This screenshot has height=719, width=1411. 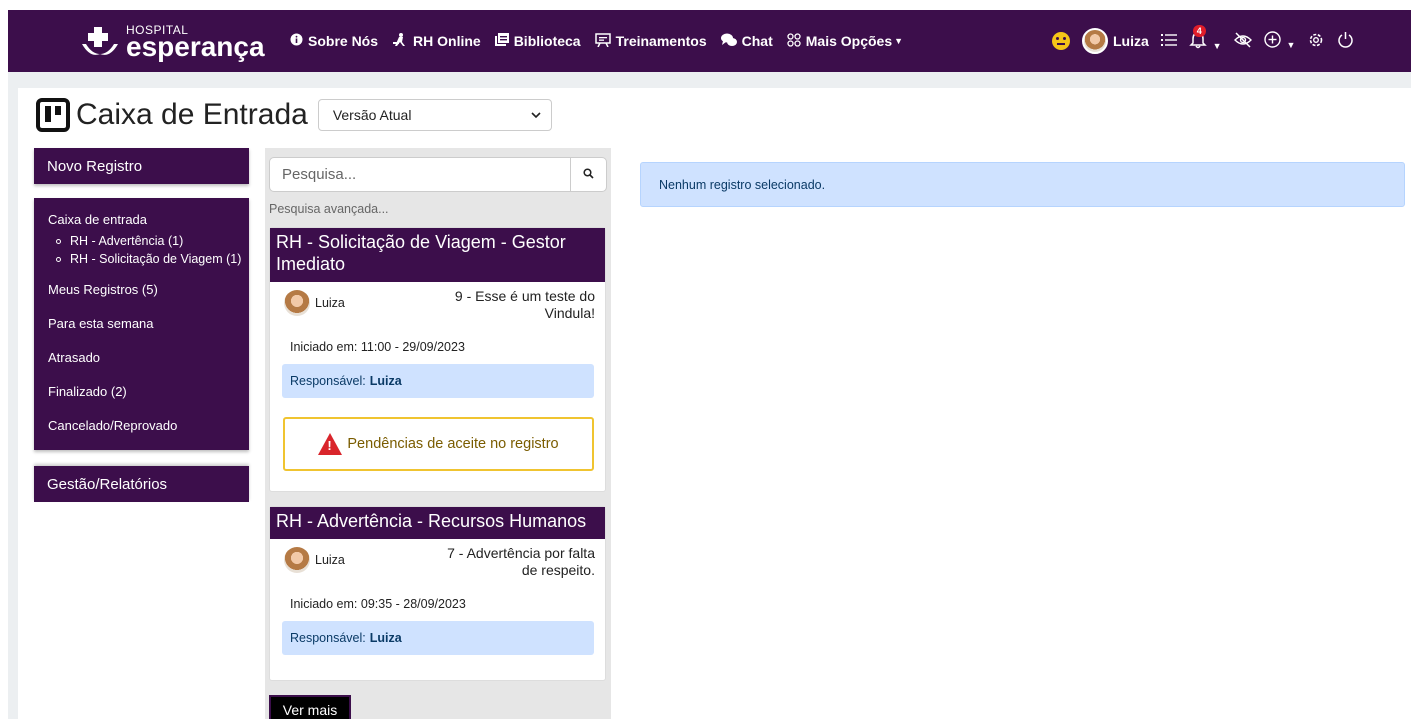 What do you see at coordinates (1199, 30) in the screenshot?
I see `notification-badge: 4` at bounding box center [1199, 30].